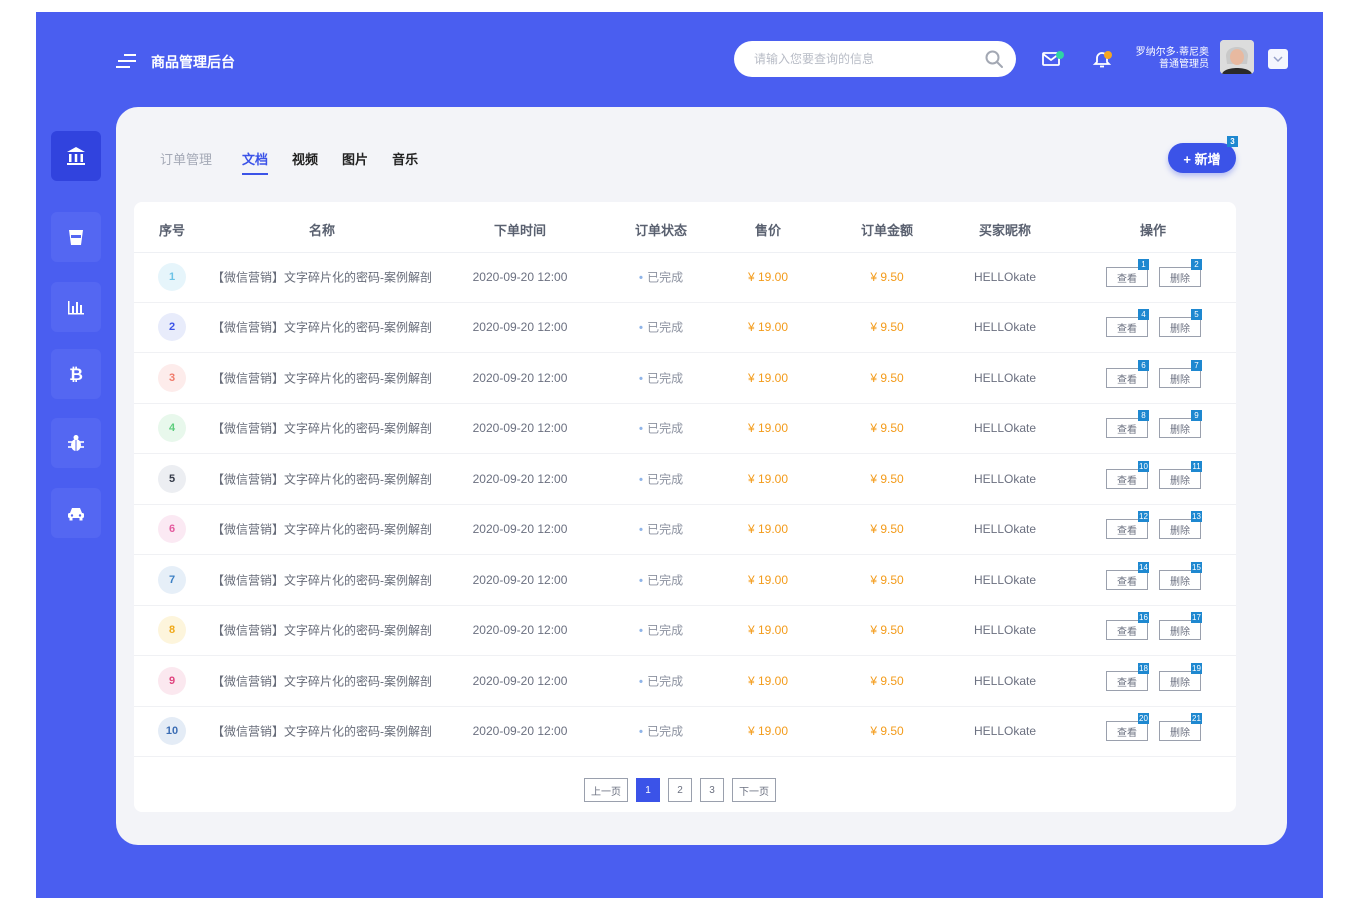 The height and width of the screenshot is (906, 1372). I want to click on view-button: 查看 16, so click(1127, 626).